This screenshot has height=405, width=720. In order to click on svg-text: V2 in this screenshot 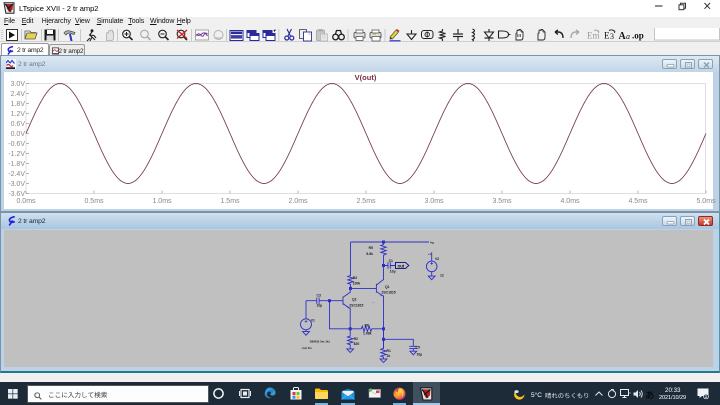, I will do `click(437, 259)`.